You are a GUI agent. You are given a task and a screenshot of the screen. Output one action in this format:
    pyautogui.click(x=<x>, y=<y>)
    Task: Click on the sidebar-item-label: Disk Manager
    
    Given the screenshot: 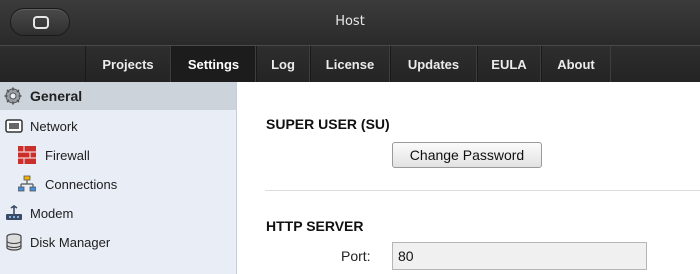 What is the action you would take?
    pyautogui.click(x=70, y=242)
    